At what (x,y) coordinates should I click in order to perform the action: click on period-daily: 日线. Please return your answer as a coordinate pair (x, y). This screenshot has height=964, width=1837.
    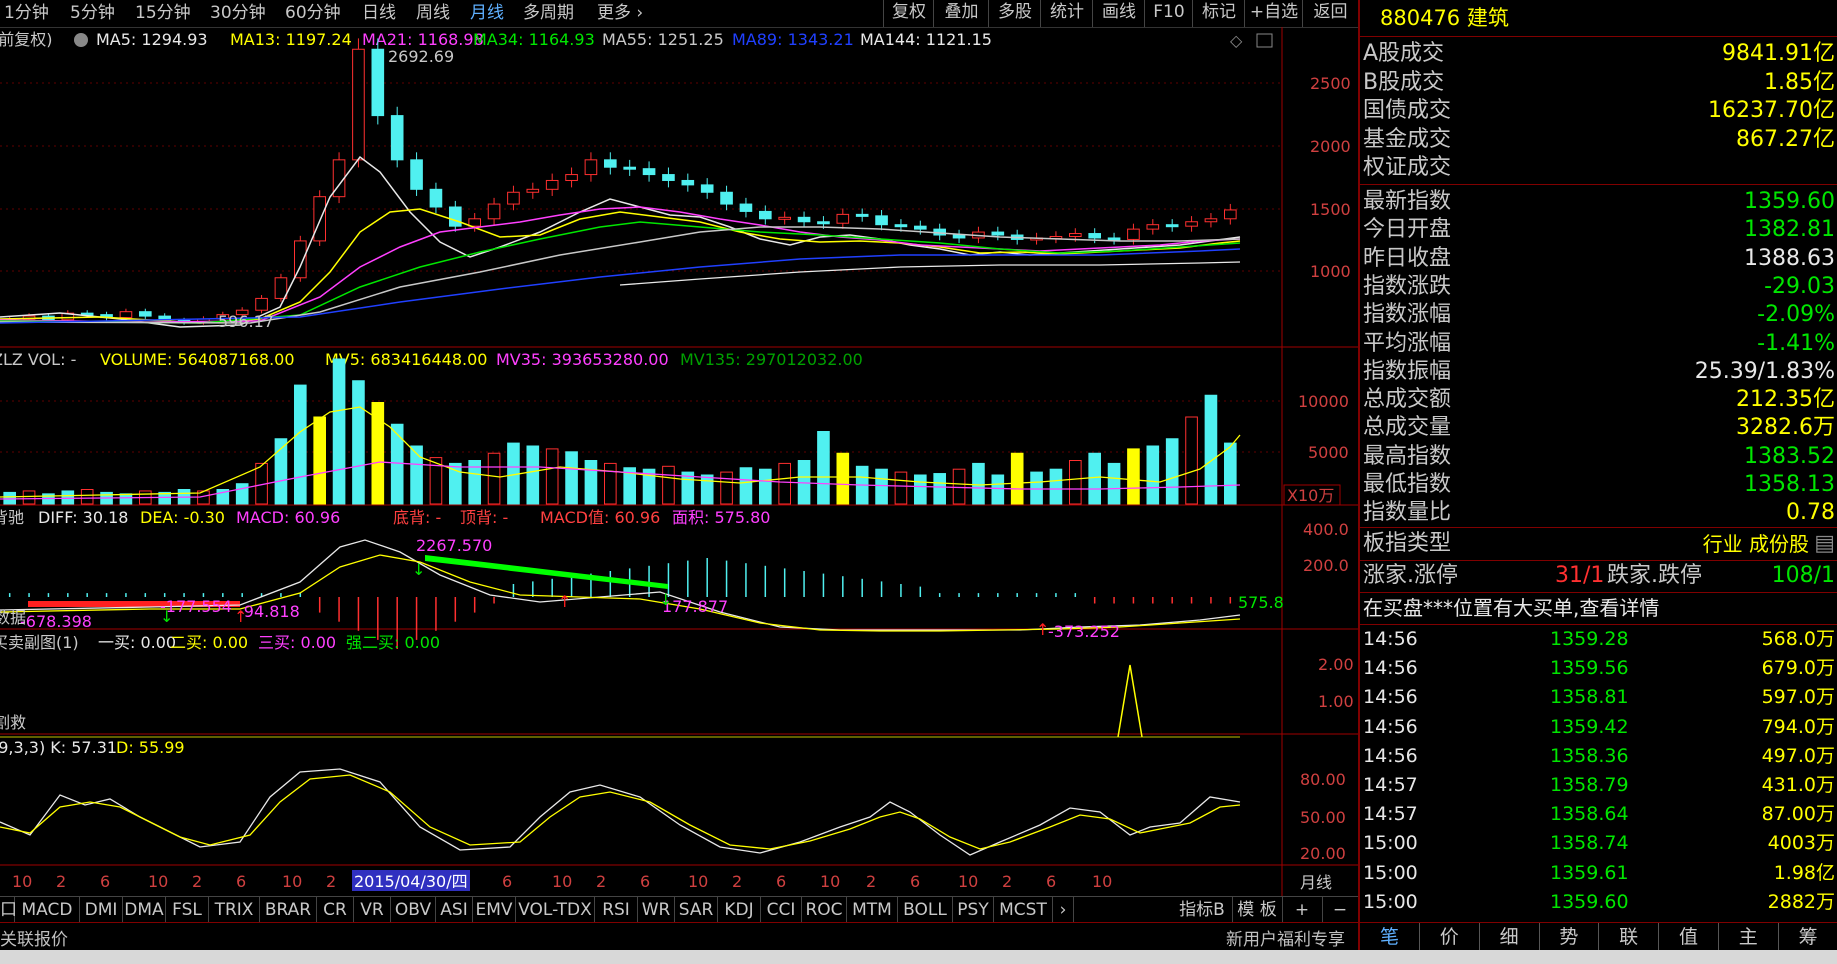
    Looking at the image, I should click on (379, 13).